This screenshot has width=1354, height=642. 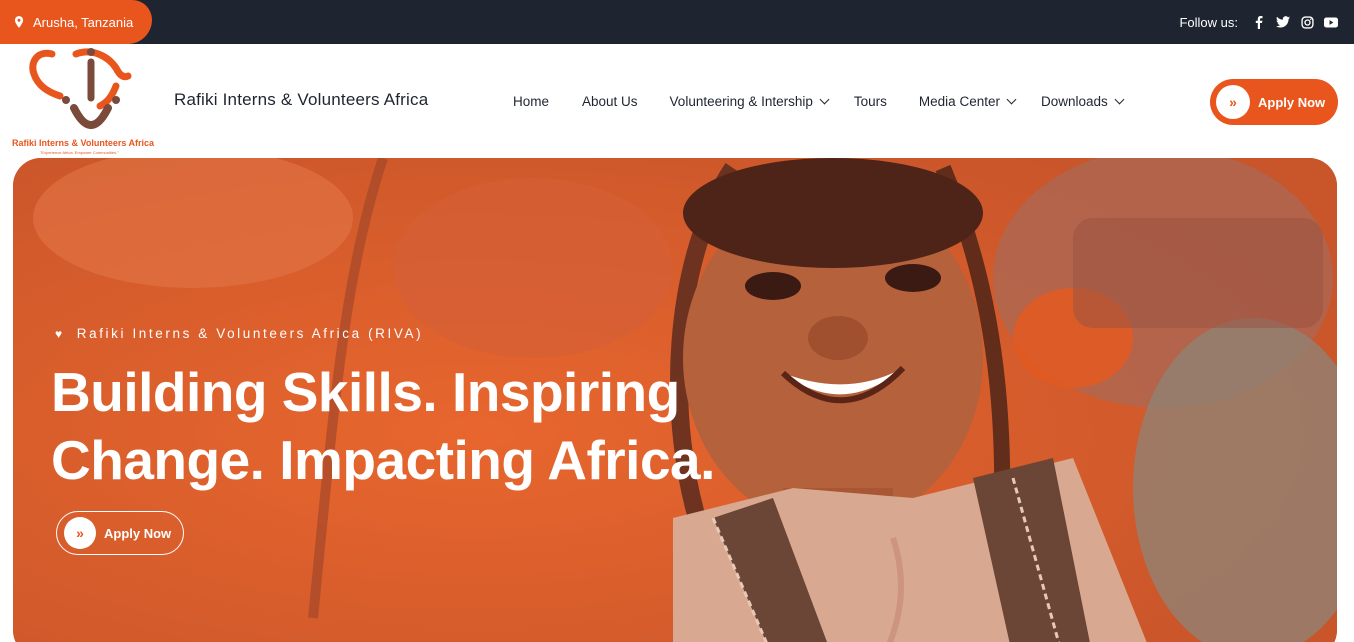 I want to click on twitter-icon, so click(x=1283, y=22).